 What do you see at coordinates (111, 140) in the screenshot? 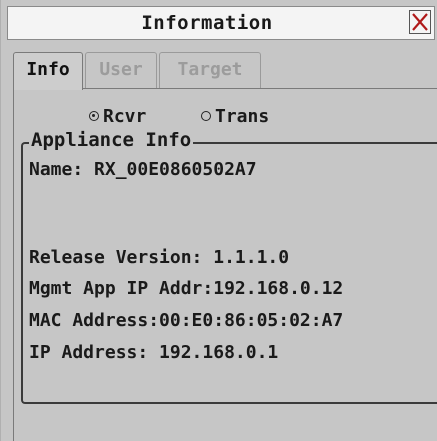
I see `group-legend: Appliance Info` at bounding box center [111, 140].